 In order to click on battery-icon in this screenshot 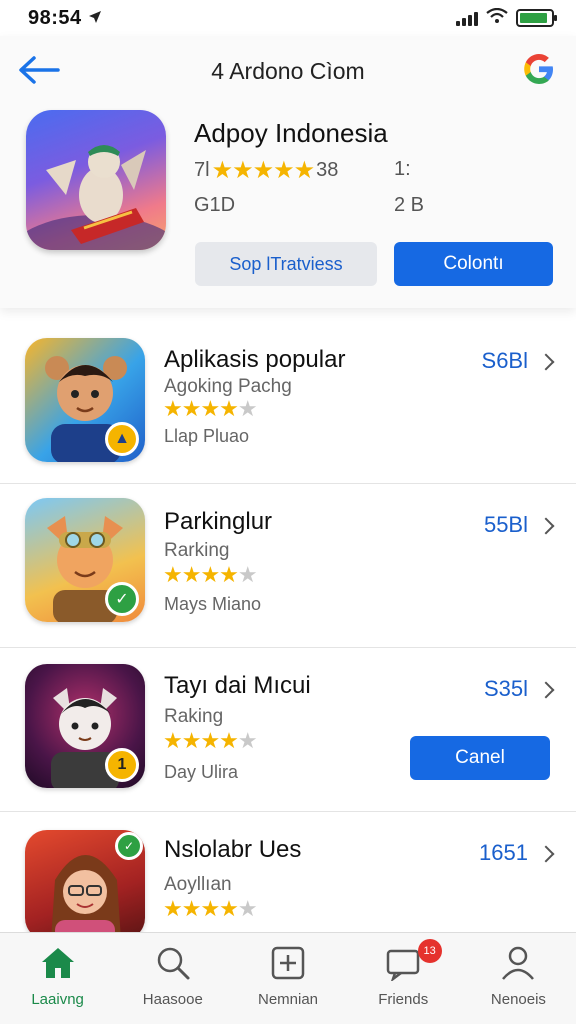, I will do `click(536, 18)`.